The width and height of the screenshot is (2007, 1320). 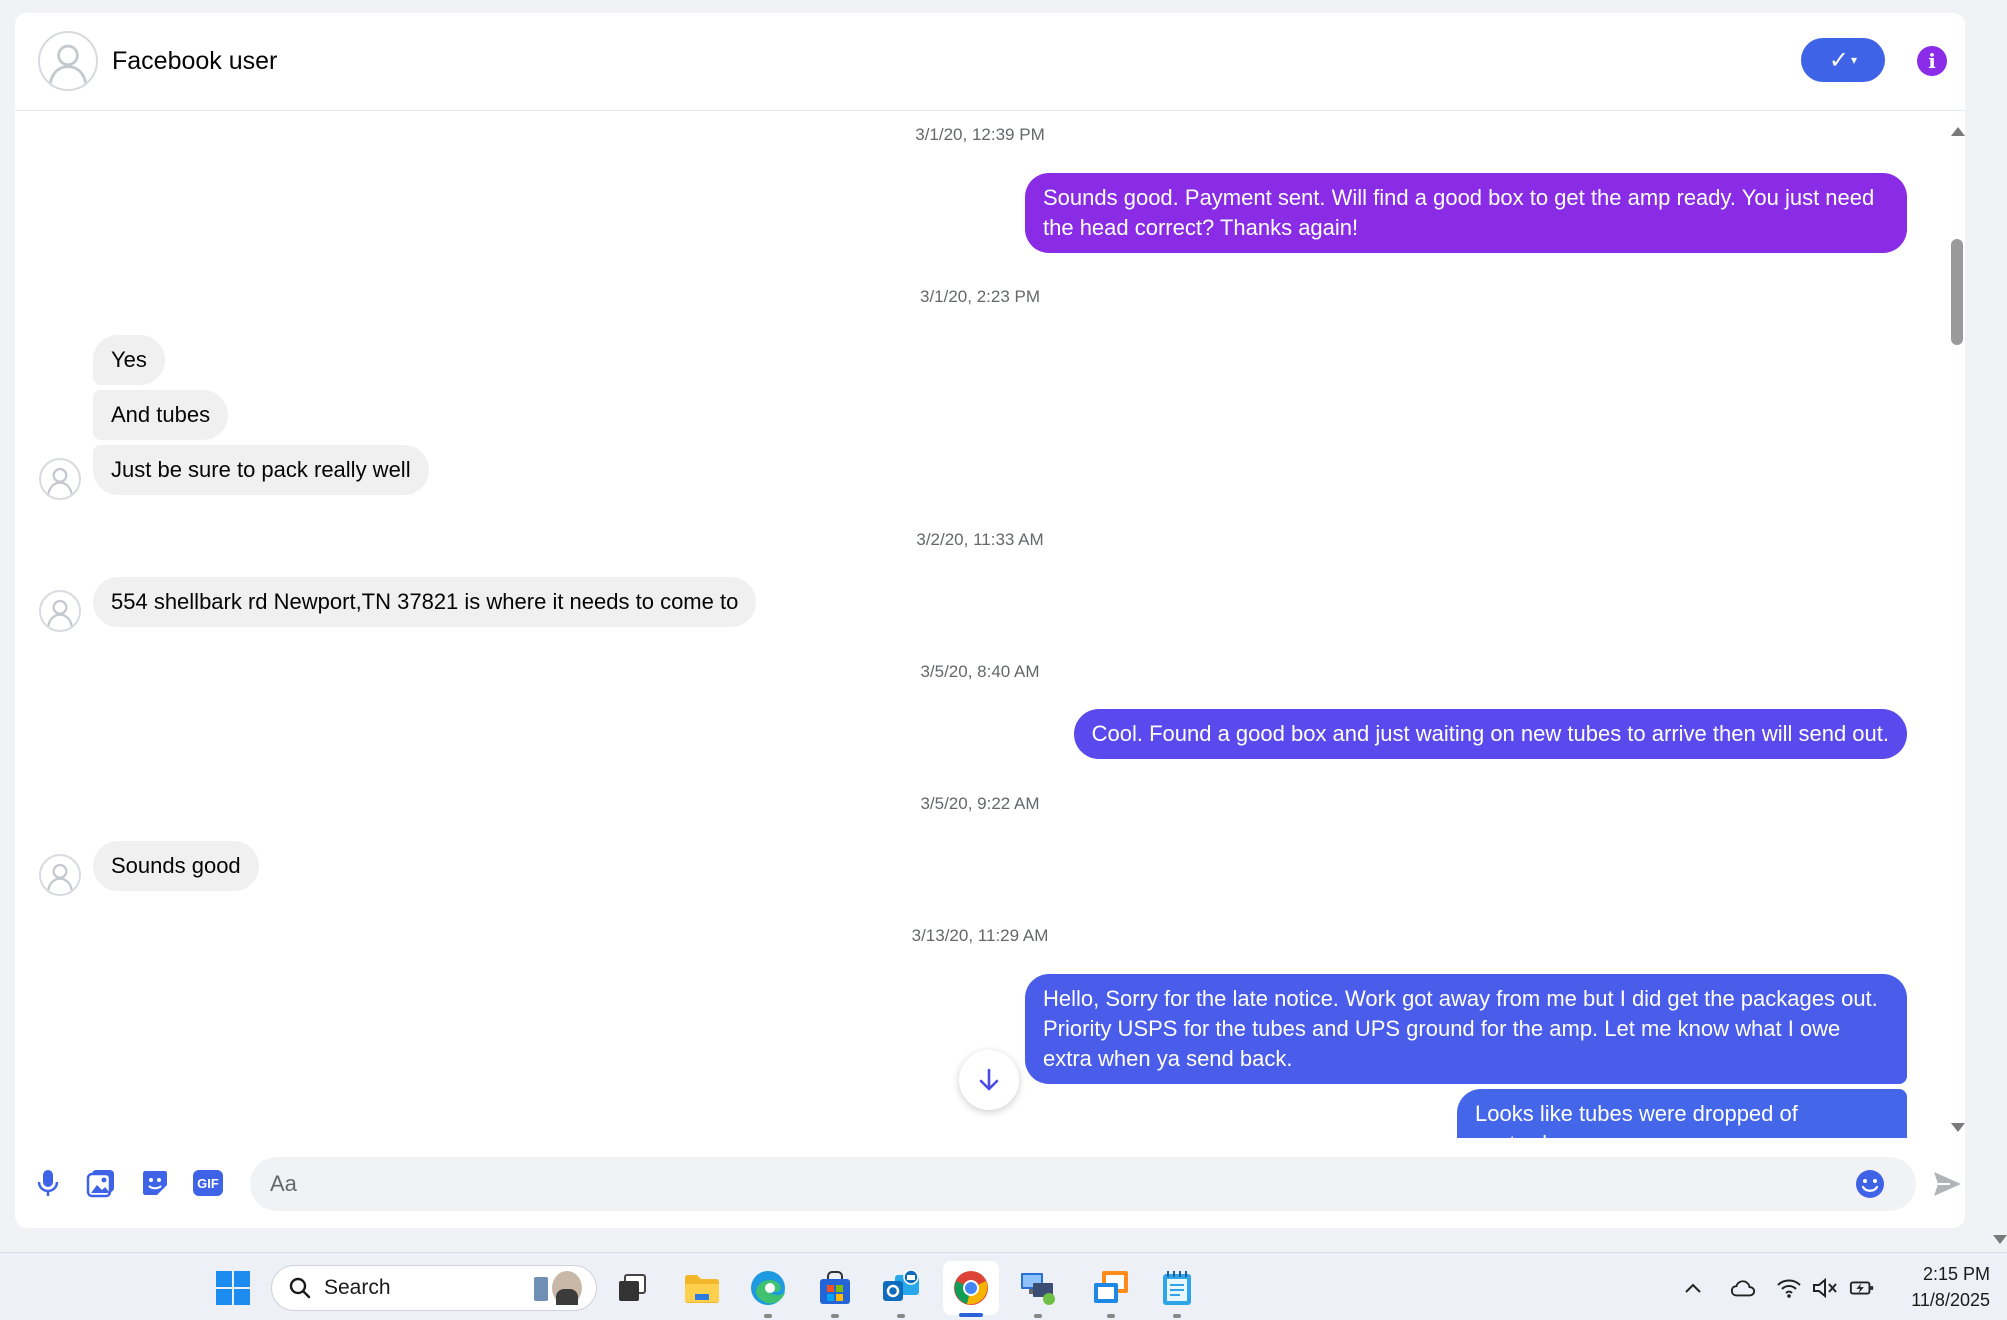 I want to click on store-running-indicator, so click(x=835, y=1316).